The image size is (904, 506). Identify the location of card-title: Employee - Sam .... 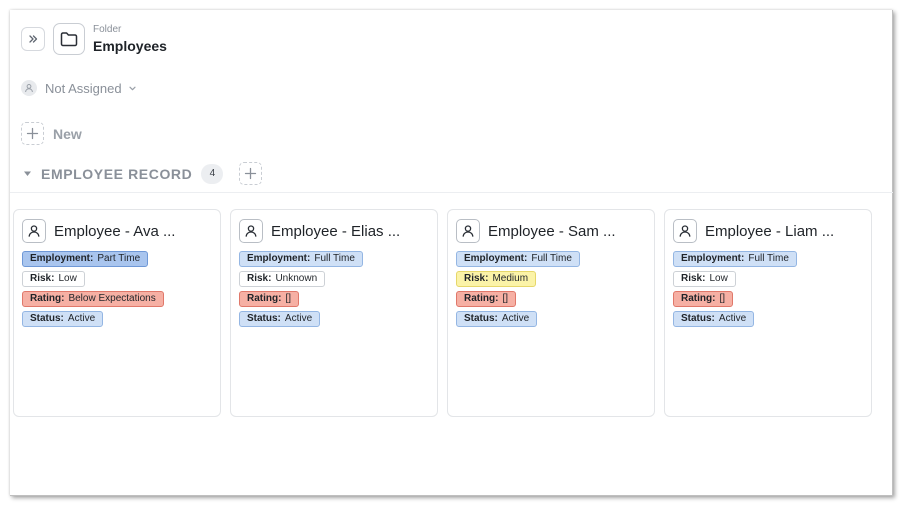
(552, 231).